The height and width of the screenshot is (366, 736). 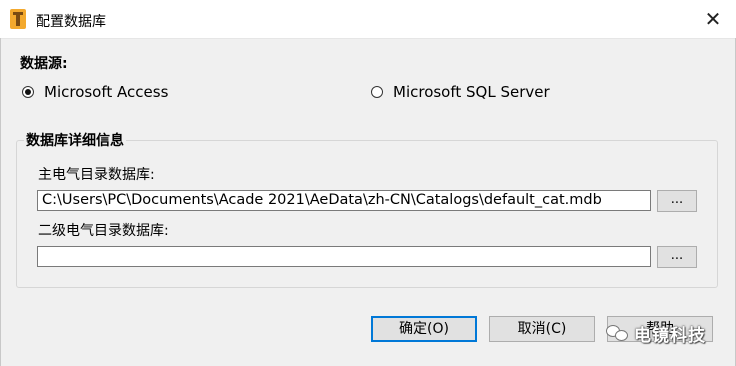 I want to click on radio-label-access: Microsoft Access, so click(x=106, y=92).